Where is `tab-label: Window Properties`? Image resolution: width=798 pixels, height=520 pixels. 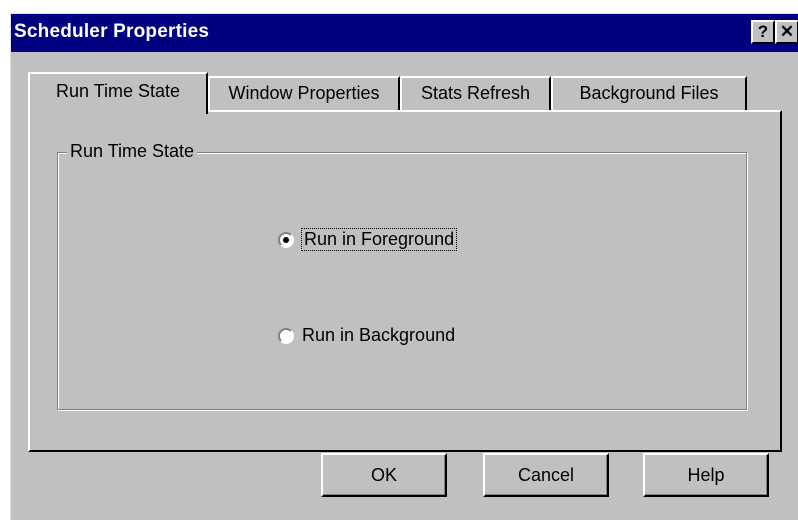
tab-label: Window Properties is located at coordinates (304, 93).